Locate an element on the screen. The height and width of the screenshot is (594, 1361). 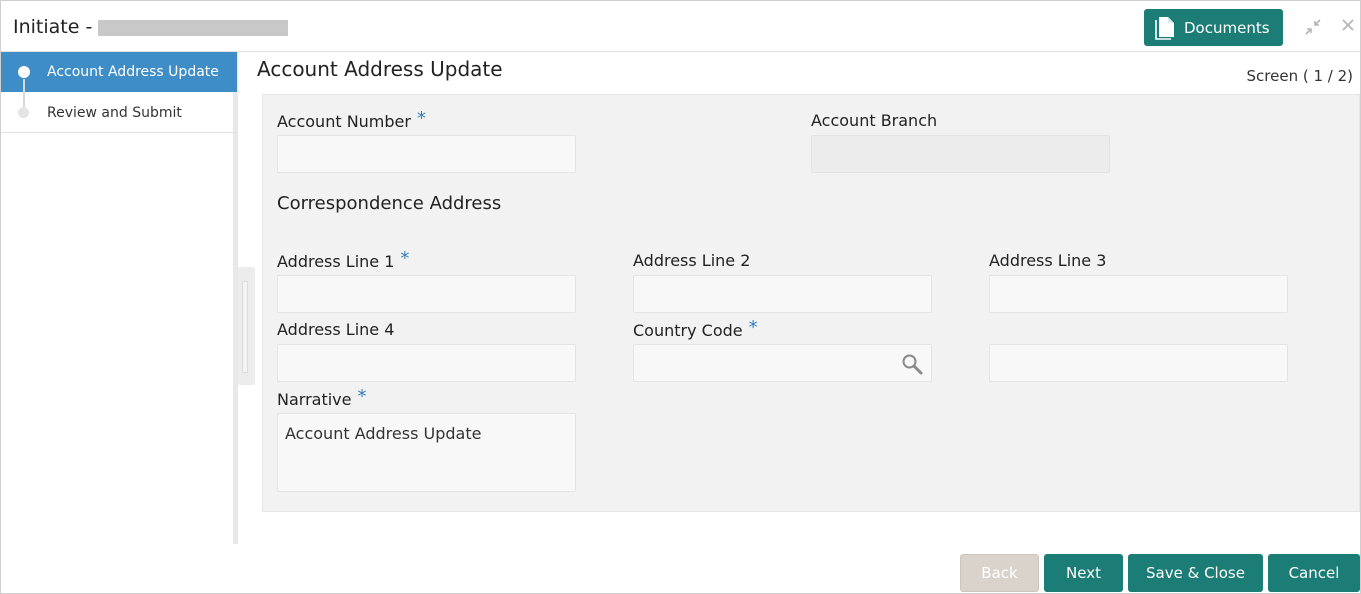
address-line-1-label: Address Line 1 * is located at coordinates (343, 259).